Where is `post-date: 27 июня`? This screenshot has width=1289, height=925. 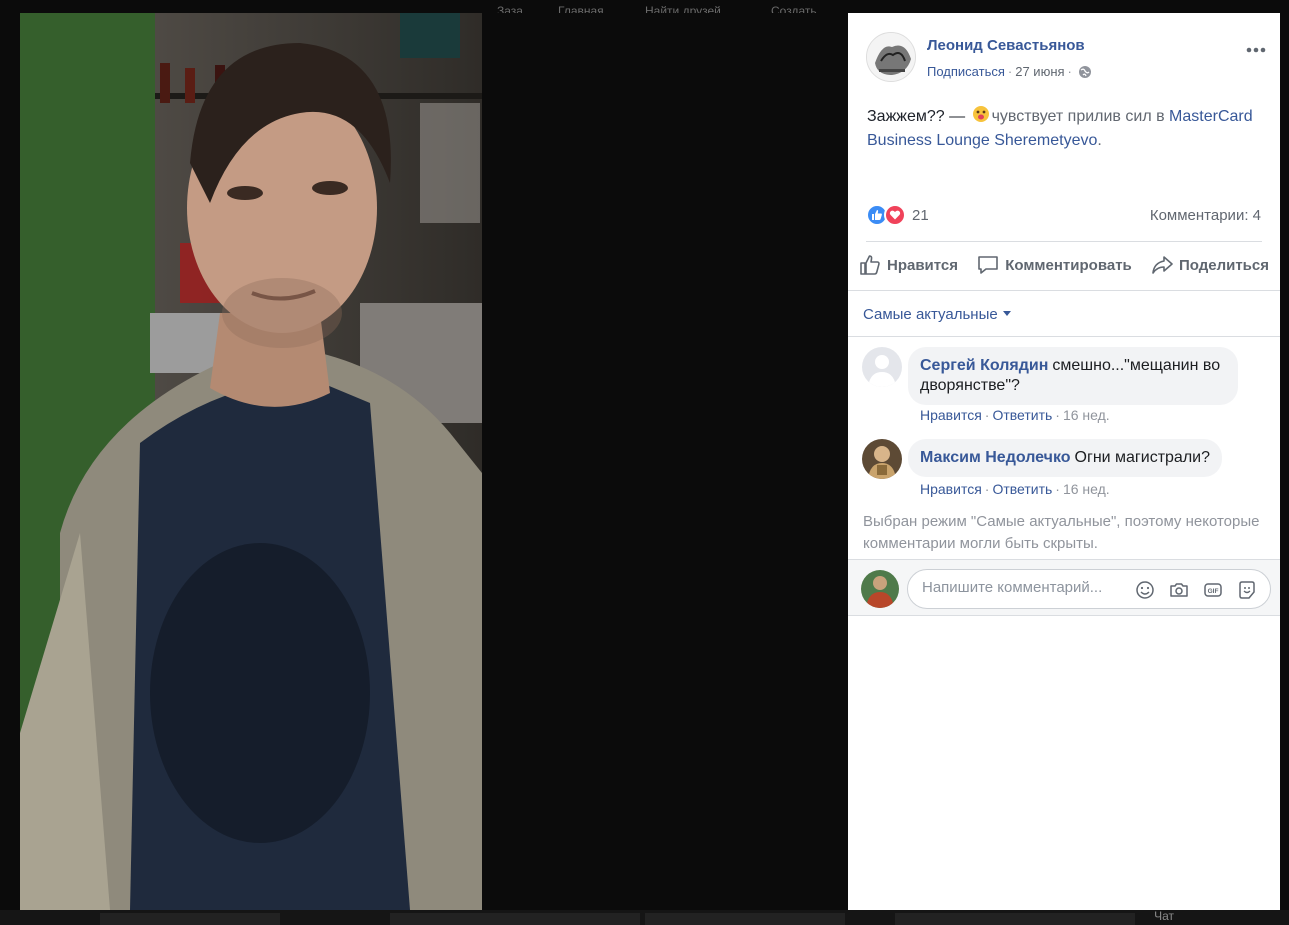
post-date: 27 июня is located at coordinates (1039, 71).